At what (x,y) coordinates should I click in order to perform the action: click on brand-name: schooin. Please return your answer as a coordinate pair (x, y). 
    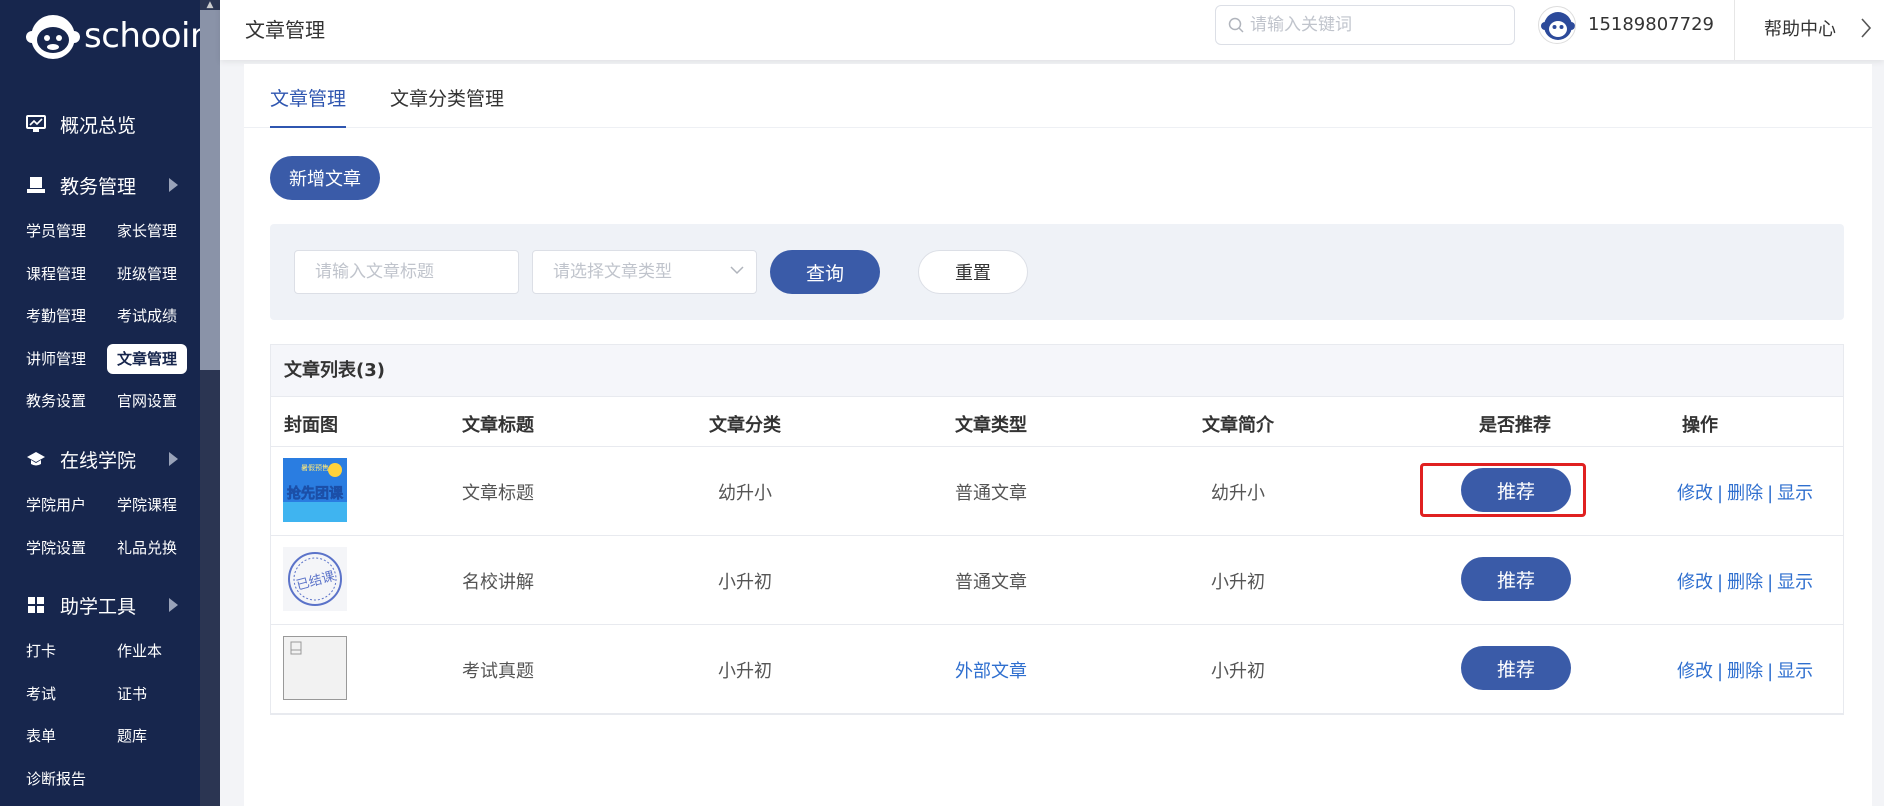
    Looking at the image, I should click on (148, 36).